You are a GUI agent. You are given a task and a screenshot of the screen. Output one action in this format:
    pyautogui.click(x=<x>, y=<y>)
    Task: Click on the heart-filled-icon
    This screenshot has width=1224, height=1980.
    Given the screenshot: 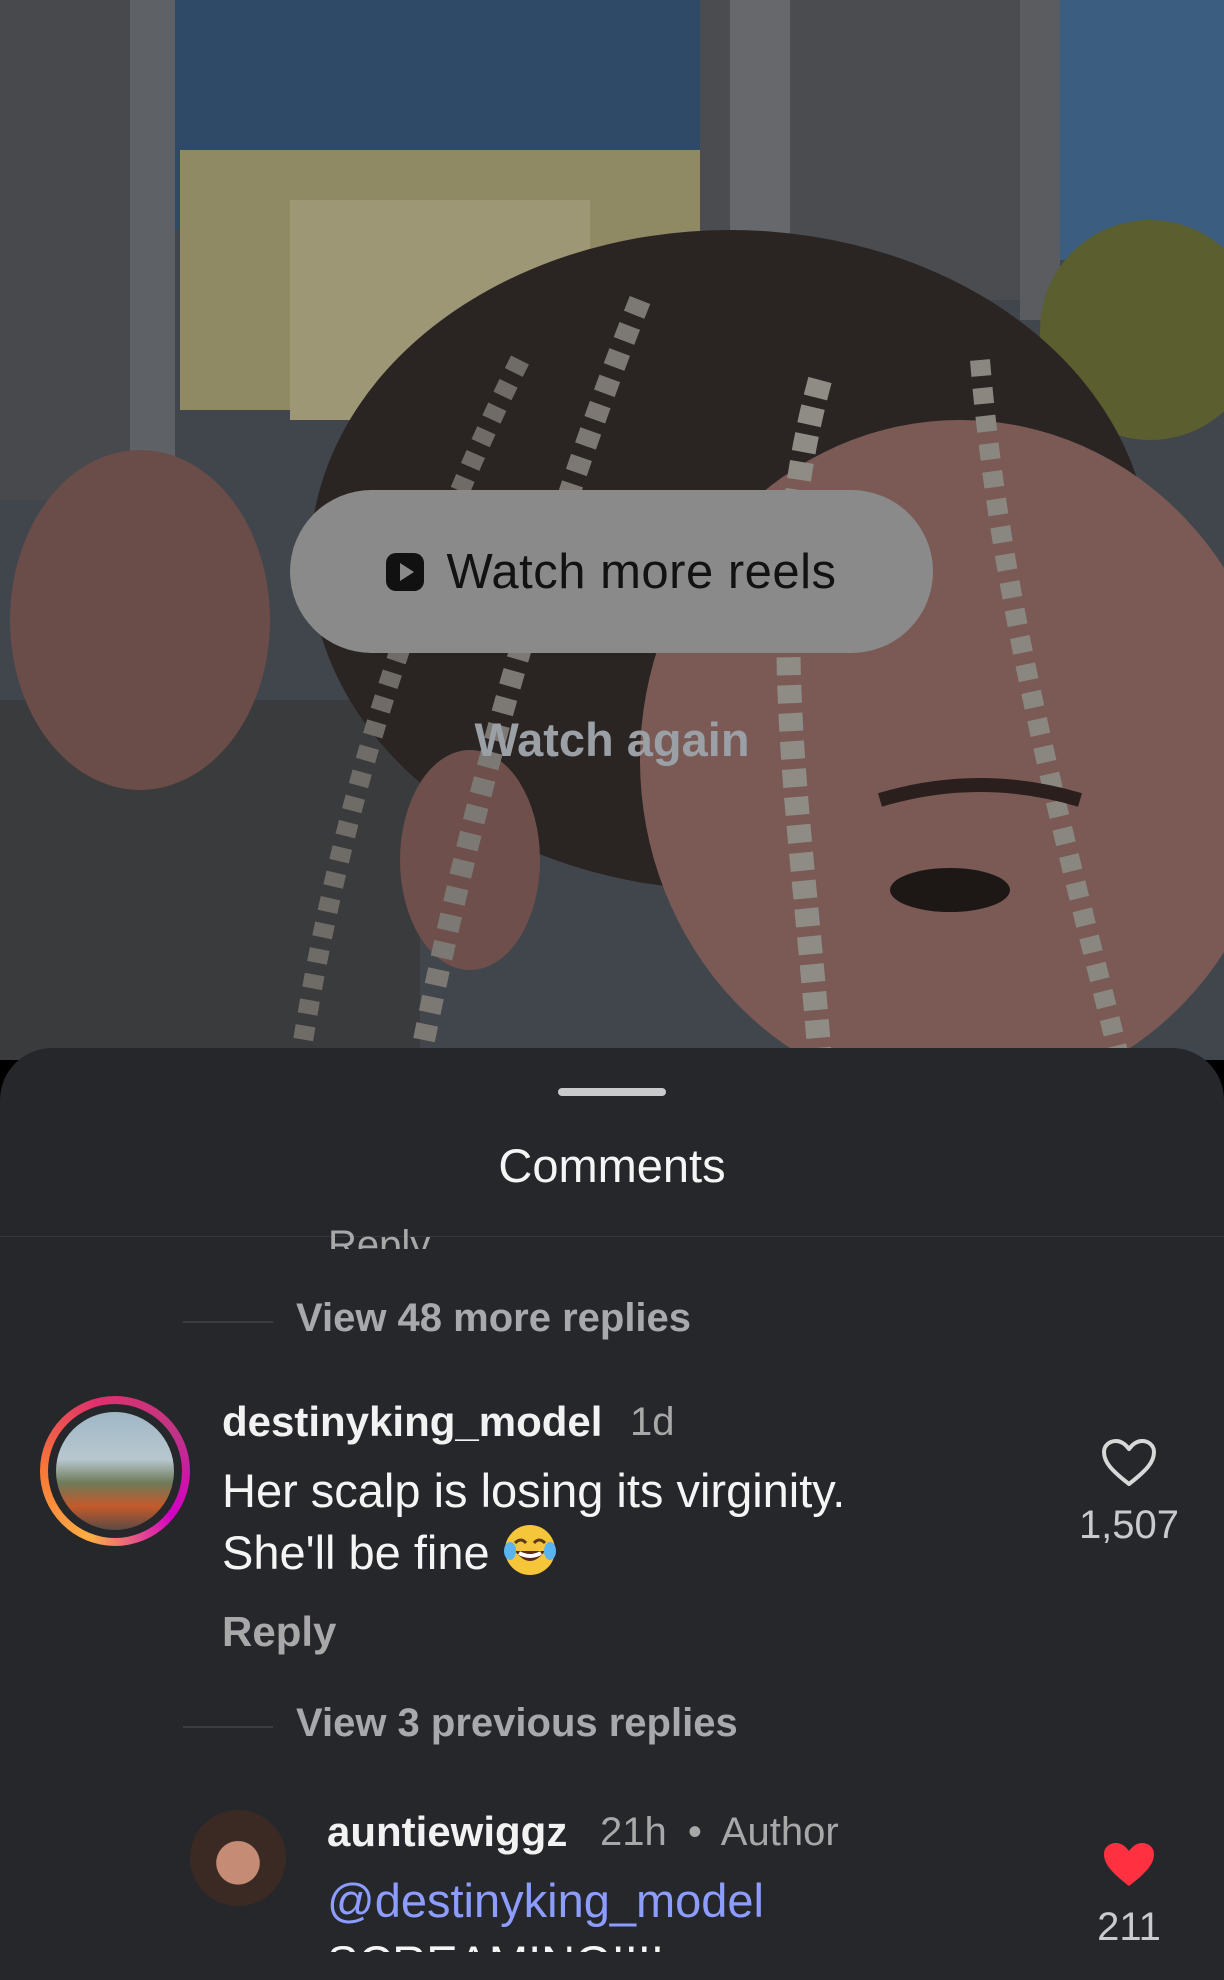 What is the action you would take?
    pyautogui.click(x=1129, y=1865)
    